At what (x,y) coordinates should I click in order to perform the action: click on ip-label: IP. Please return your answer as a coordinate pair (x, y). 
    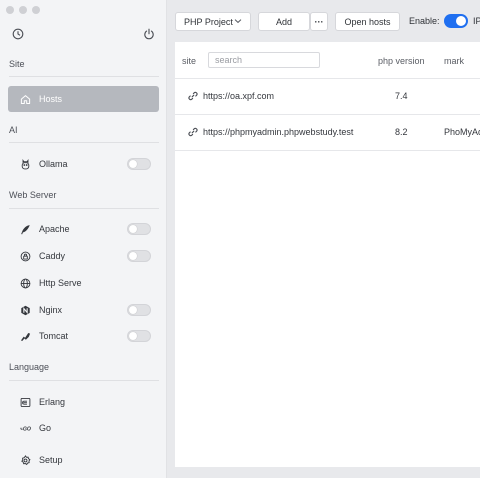
    Looking at the image, I should click on (476, 21).